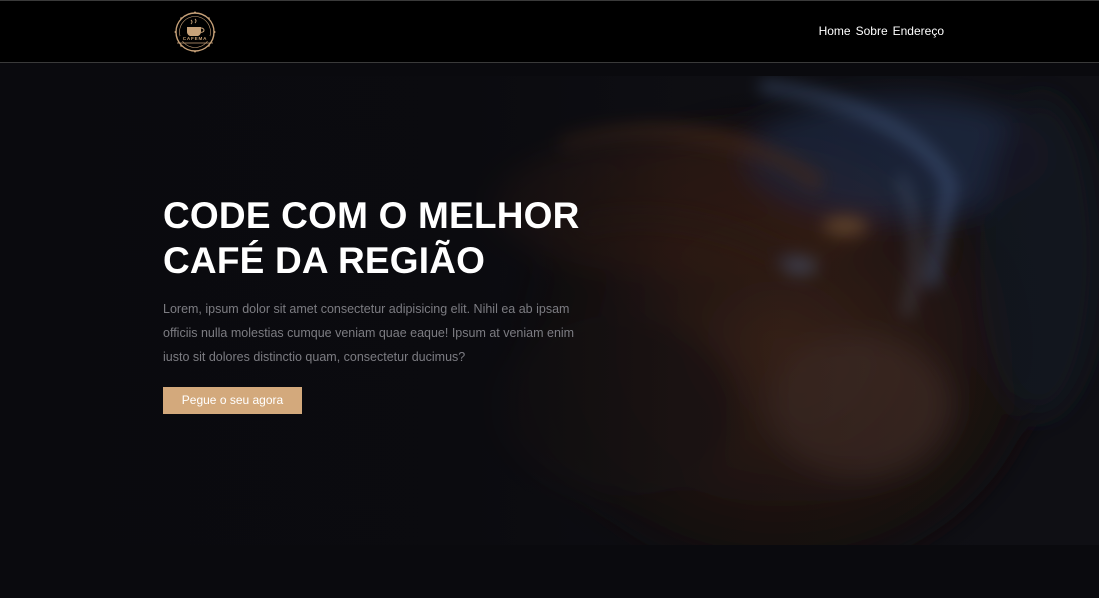 The width and height of the screenshot is (1099, 598). I want to click on nav-link-sobre: Sobre, so click(872, 31).